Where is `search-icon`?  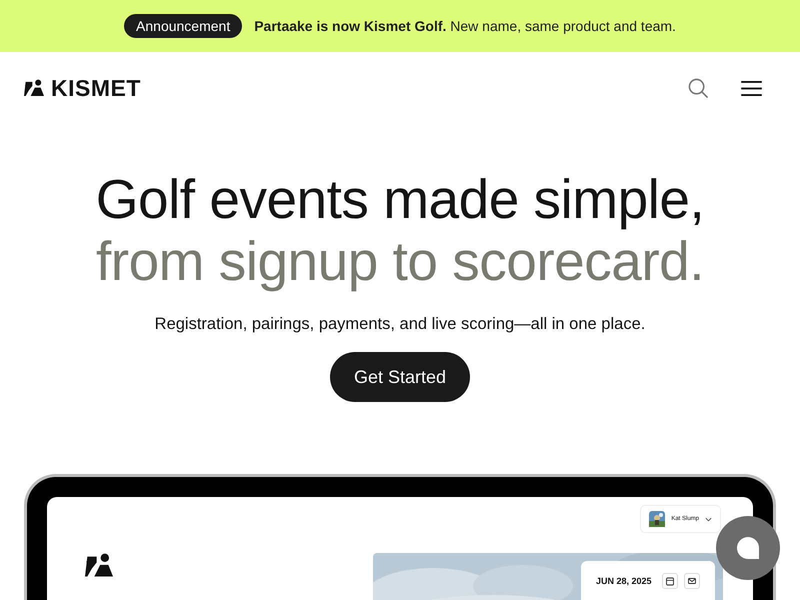
search-icon is located at coordinates (698, 88).